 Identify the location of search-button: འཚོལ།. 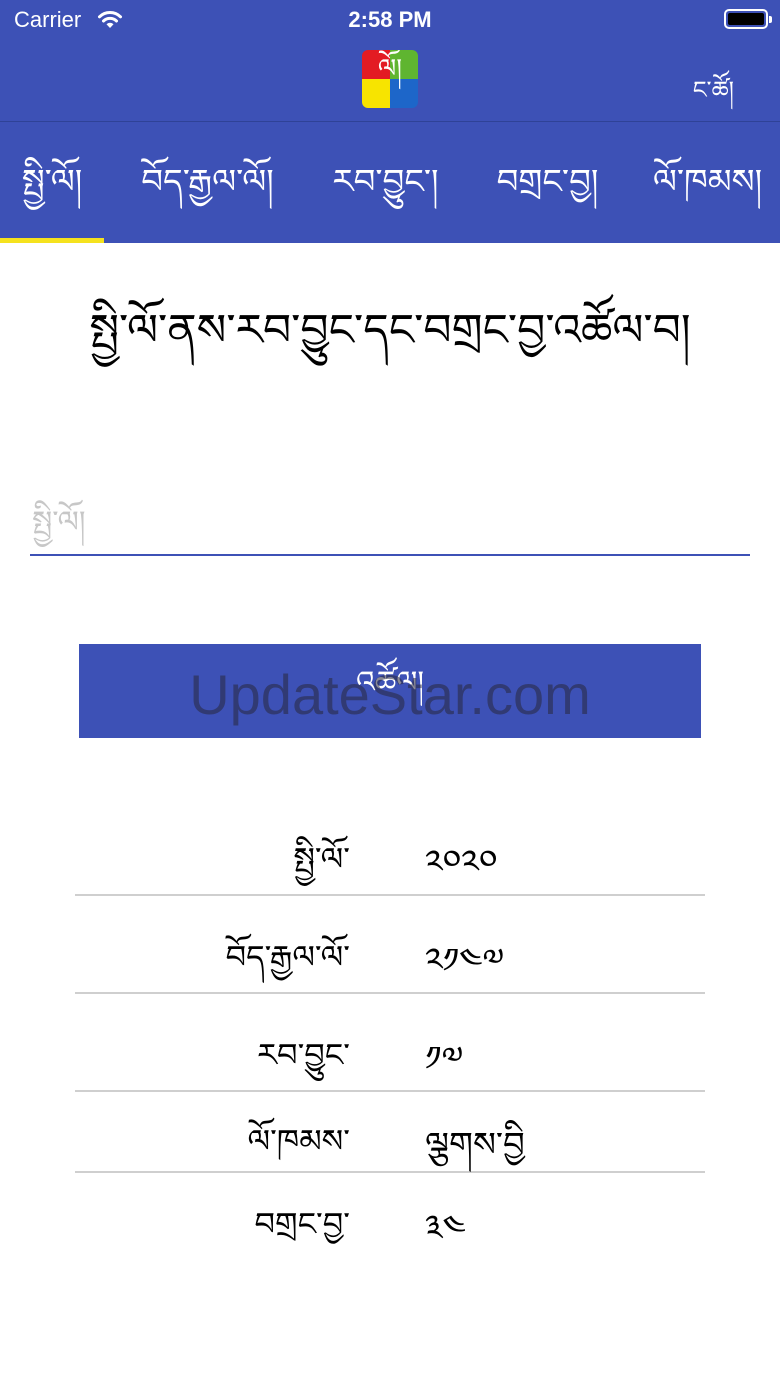
(390, 691).